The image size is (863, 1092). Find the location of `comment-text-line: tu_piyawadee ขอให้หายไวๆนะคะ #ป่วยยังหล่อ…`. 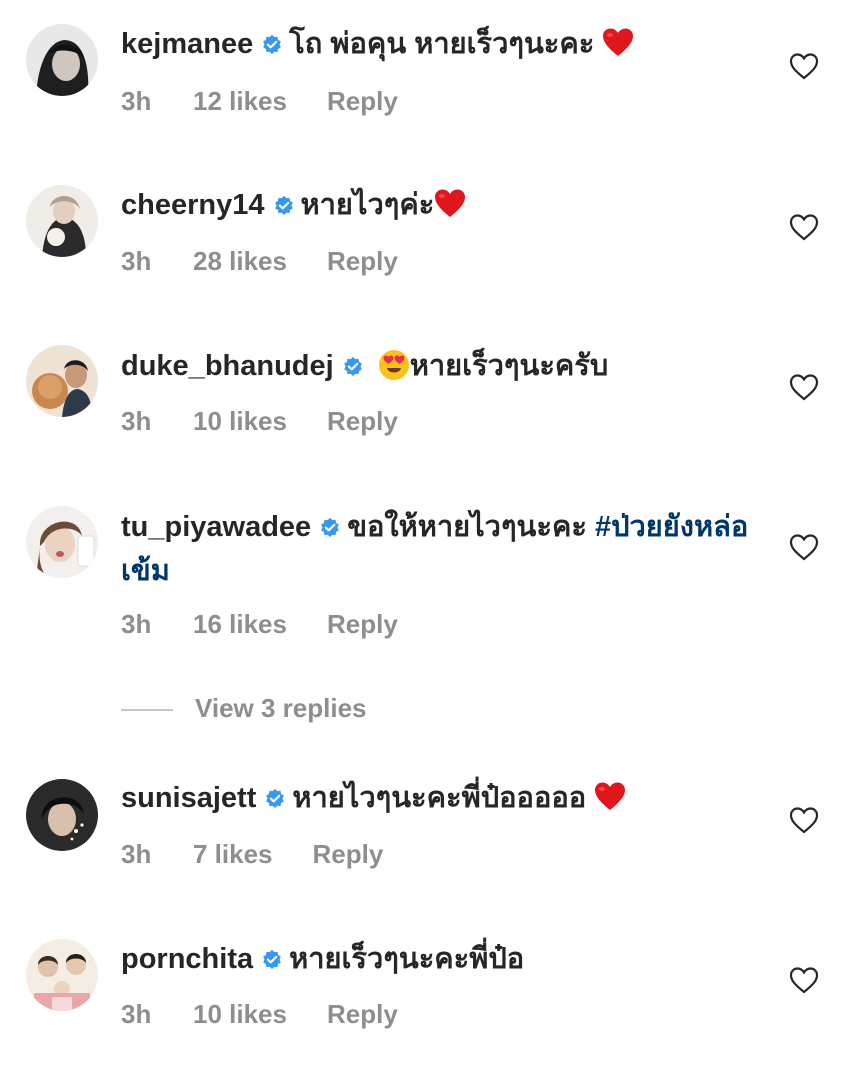

comment-text-line: tu_piyawadee ขอให้หายไวๆนะคะ #ป่วยยังหล่อ… is located at coordinates (441, 549).